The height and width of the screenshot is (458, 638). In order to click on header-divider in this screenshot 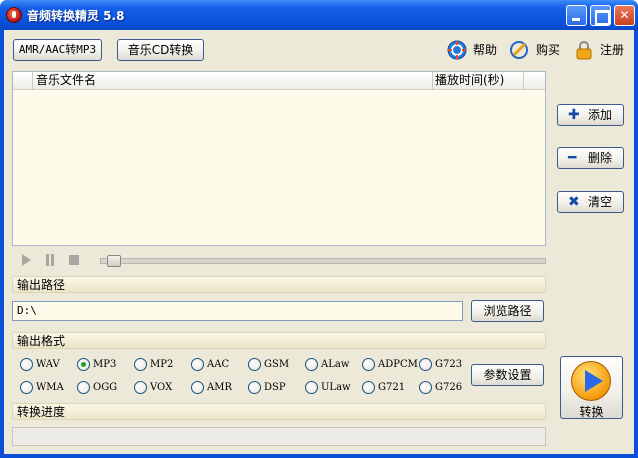, I will do `click(523, 81)`.